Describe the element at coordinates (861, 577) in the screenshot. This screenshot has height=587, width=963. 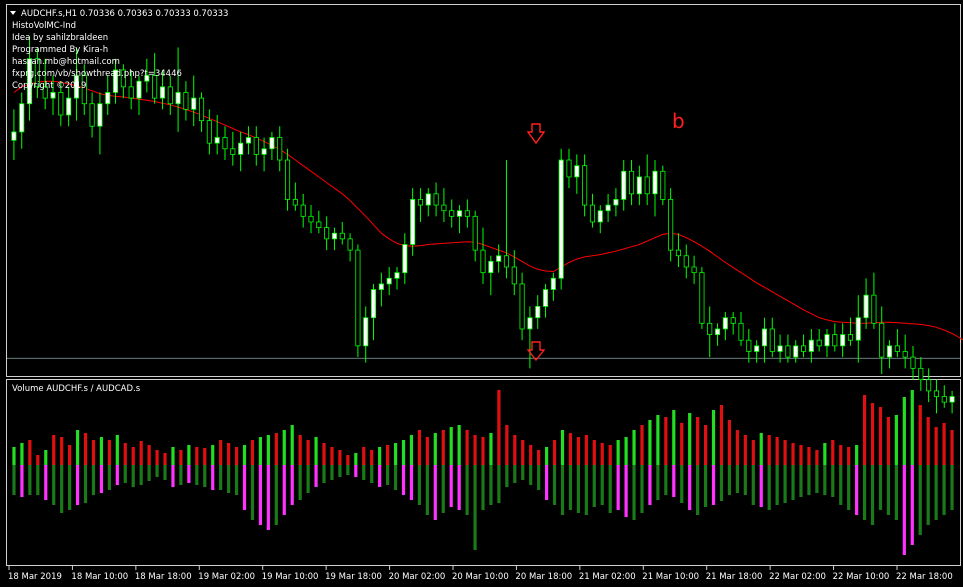
I see `time-axis-label: 22 Mar 10:00` at that location.